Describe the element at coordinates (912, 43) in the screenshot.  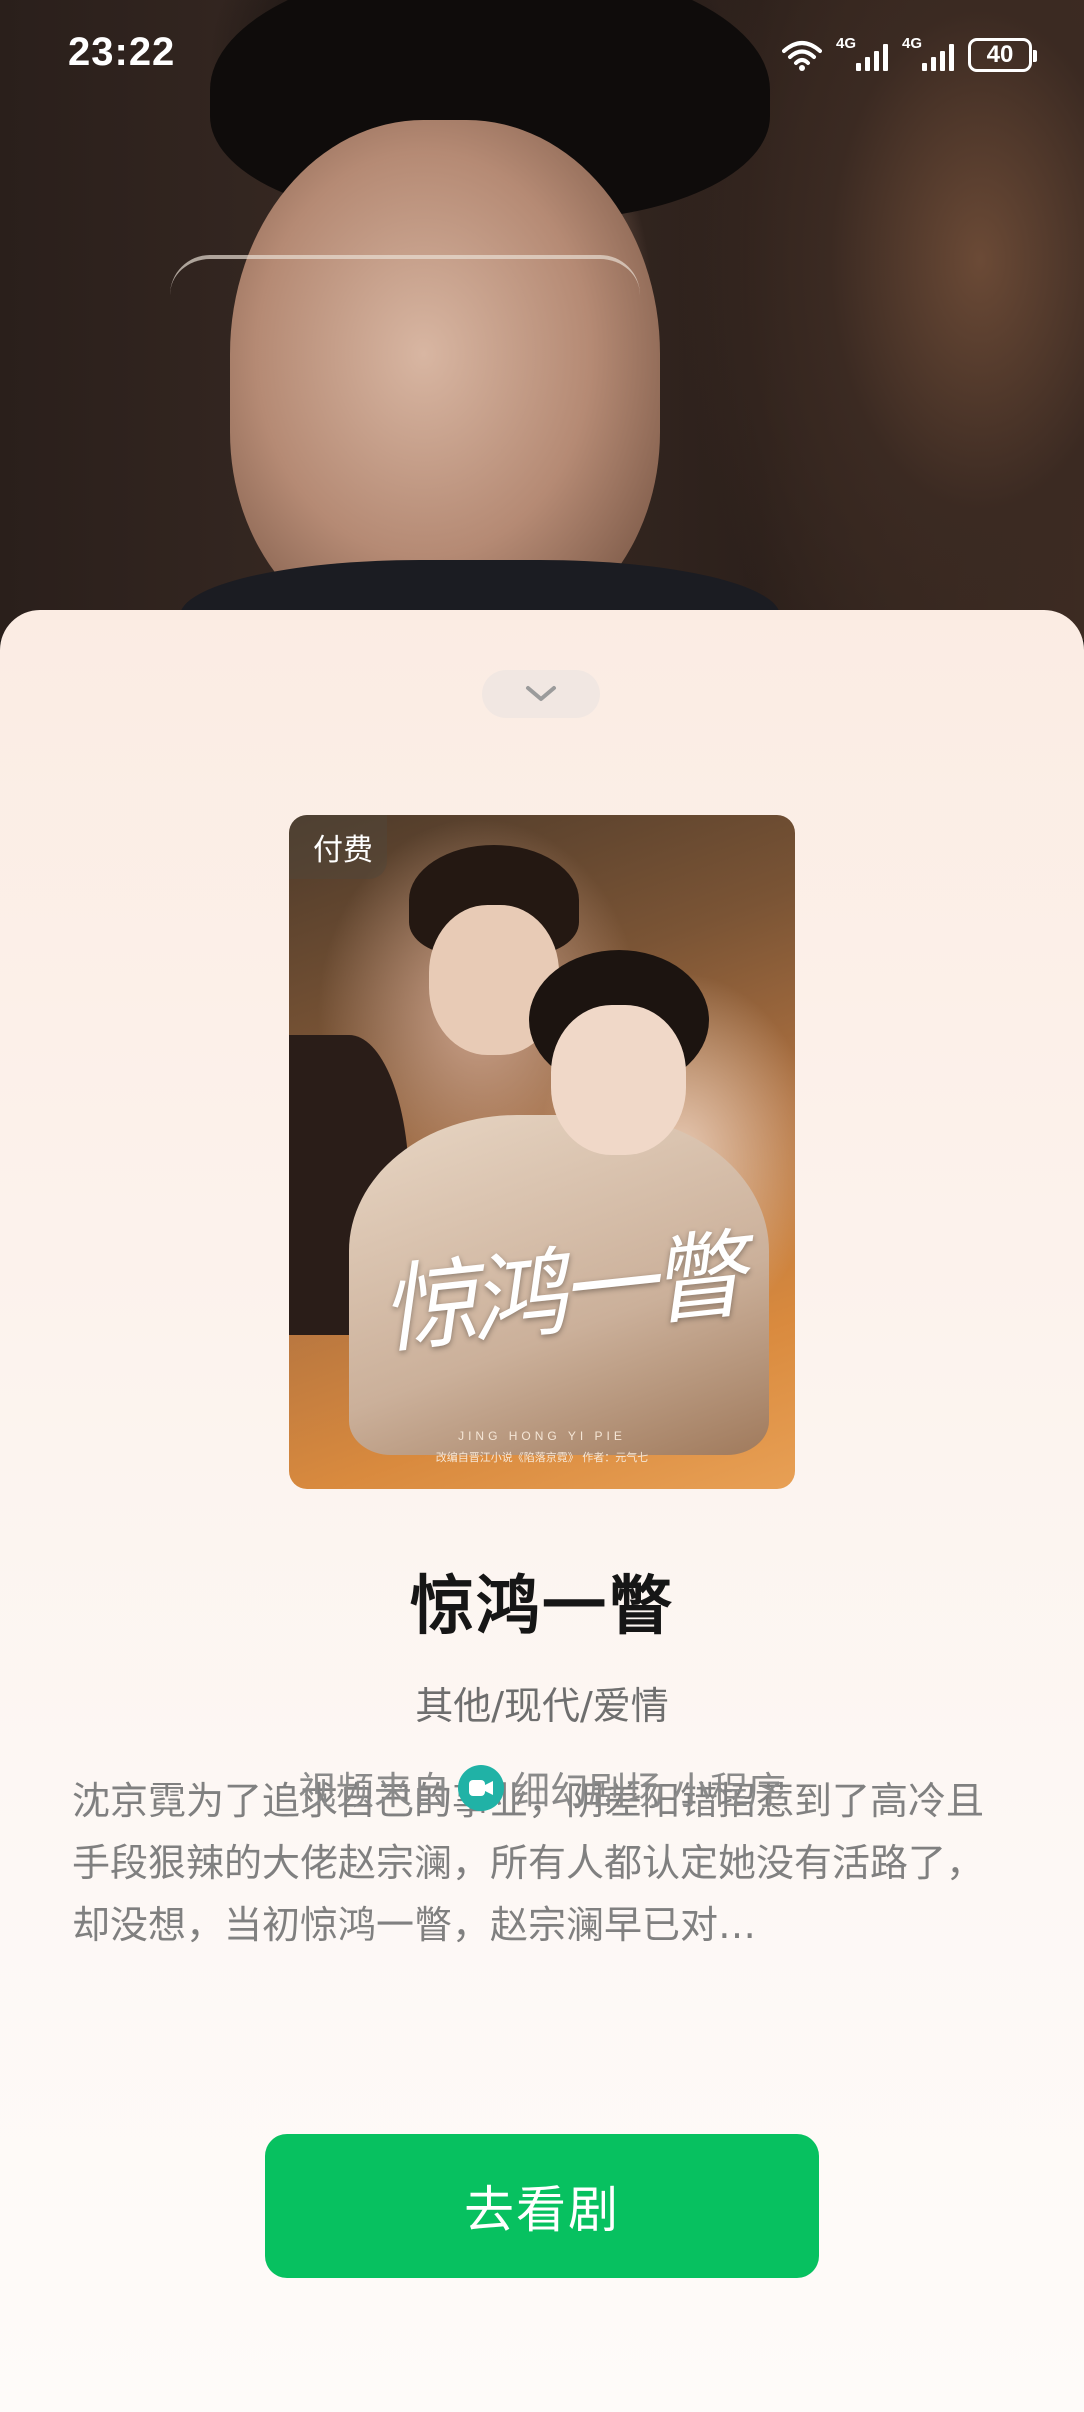
I see `network-type-2: 4G` at that location.